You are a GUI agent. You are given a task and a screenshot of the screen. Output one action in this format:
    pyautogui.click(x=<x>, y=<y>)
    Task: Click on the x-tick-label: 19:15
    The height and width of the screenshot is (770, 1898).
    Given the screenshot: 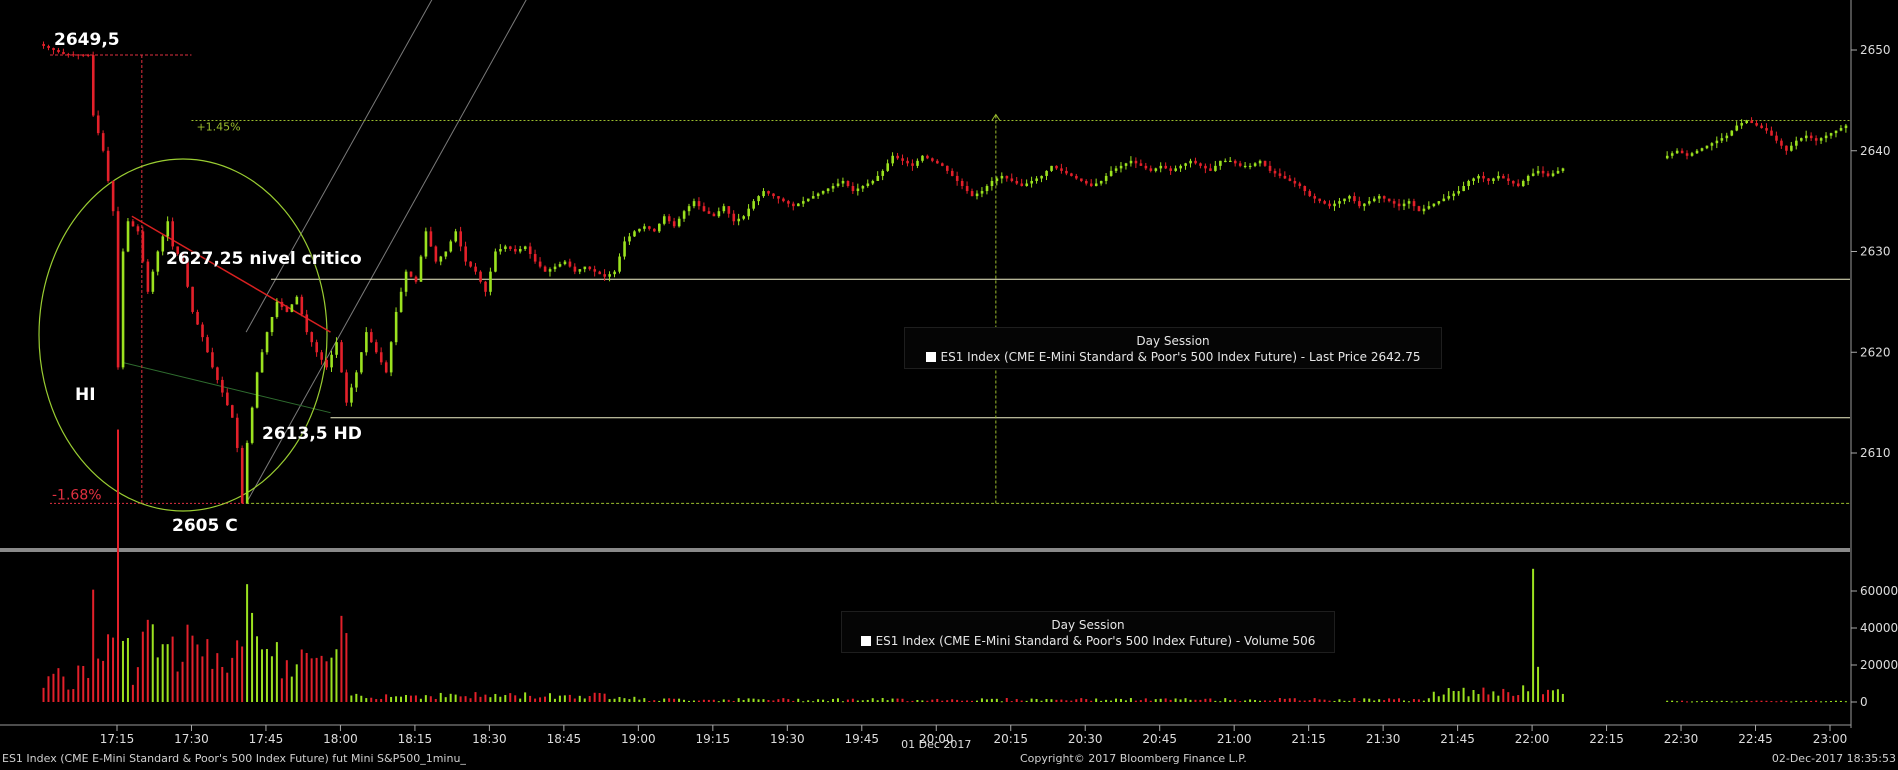 What is the action you would take?
    pyautogui.click(x=713, y=739)
    